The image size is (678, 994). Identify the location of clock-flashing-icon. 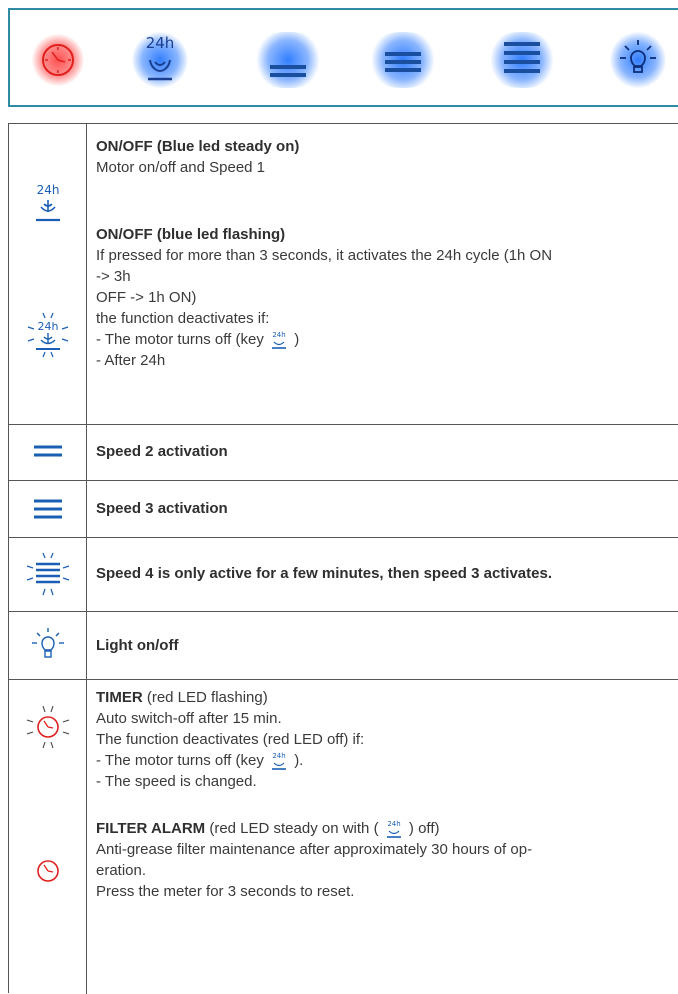
(47, 727).